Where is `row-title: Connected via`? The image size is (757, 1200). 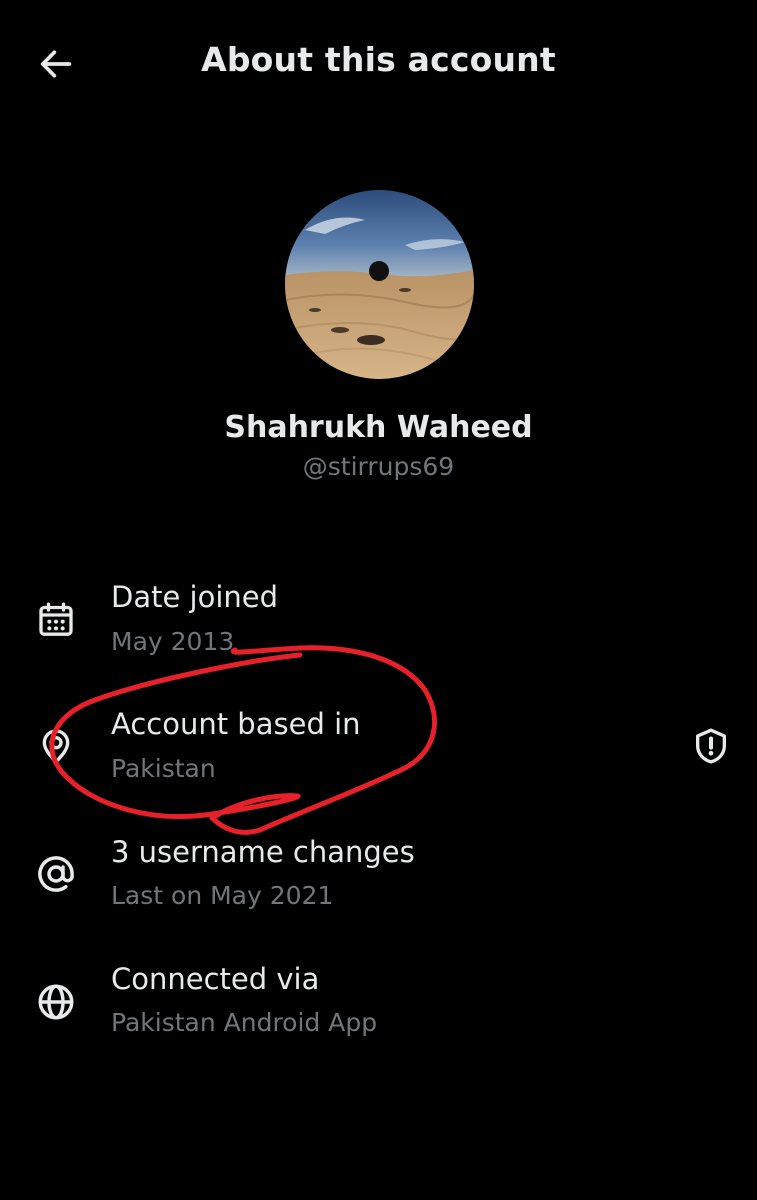 row-title: Connected via is located at coordinates (215, 979).